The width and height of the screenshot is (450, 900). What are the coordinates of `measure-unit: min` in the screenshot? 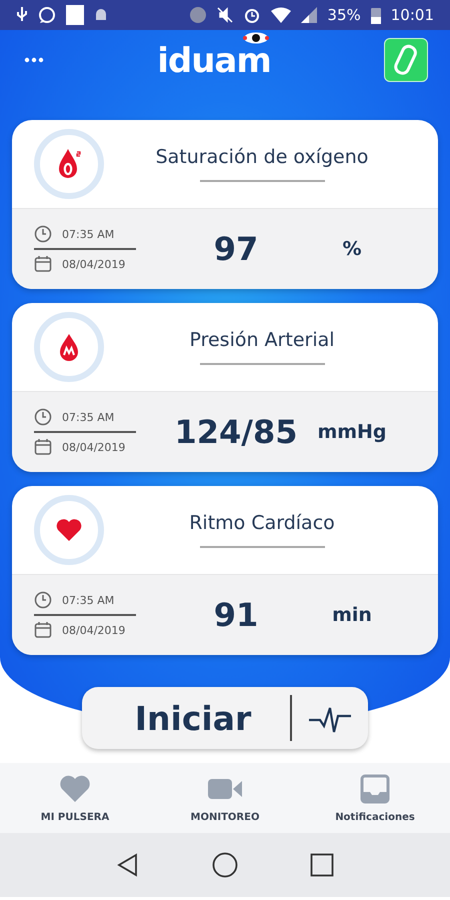 It's located at (352, 615).